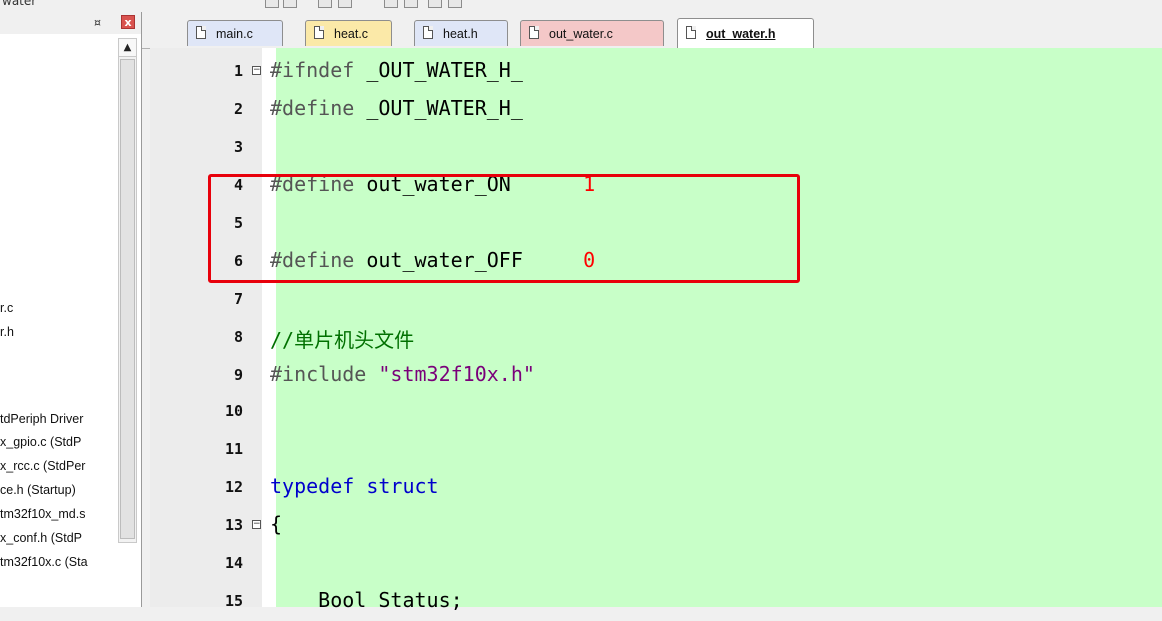 Image resolution: width=1162 pixels, height=621 pixels. I want to click on tab-main-c: main.c, so click(235, 33).